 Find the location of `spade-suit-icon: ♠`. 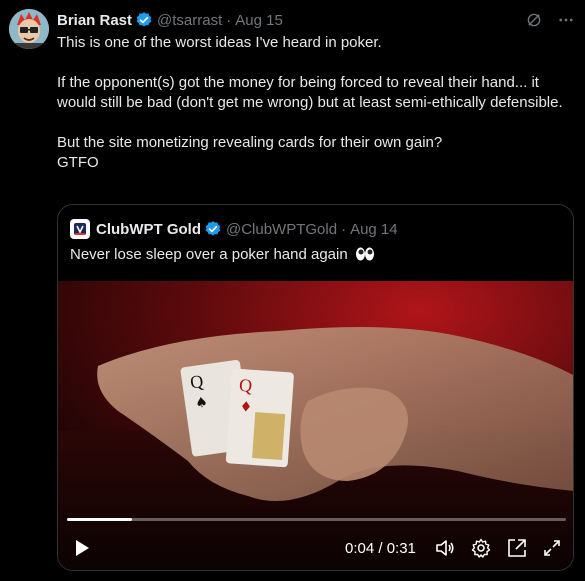

spade-suit-icon: ♠ is located at coordinates (201, 403).